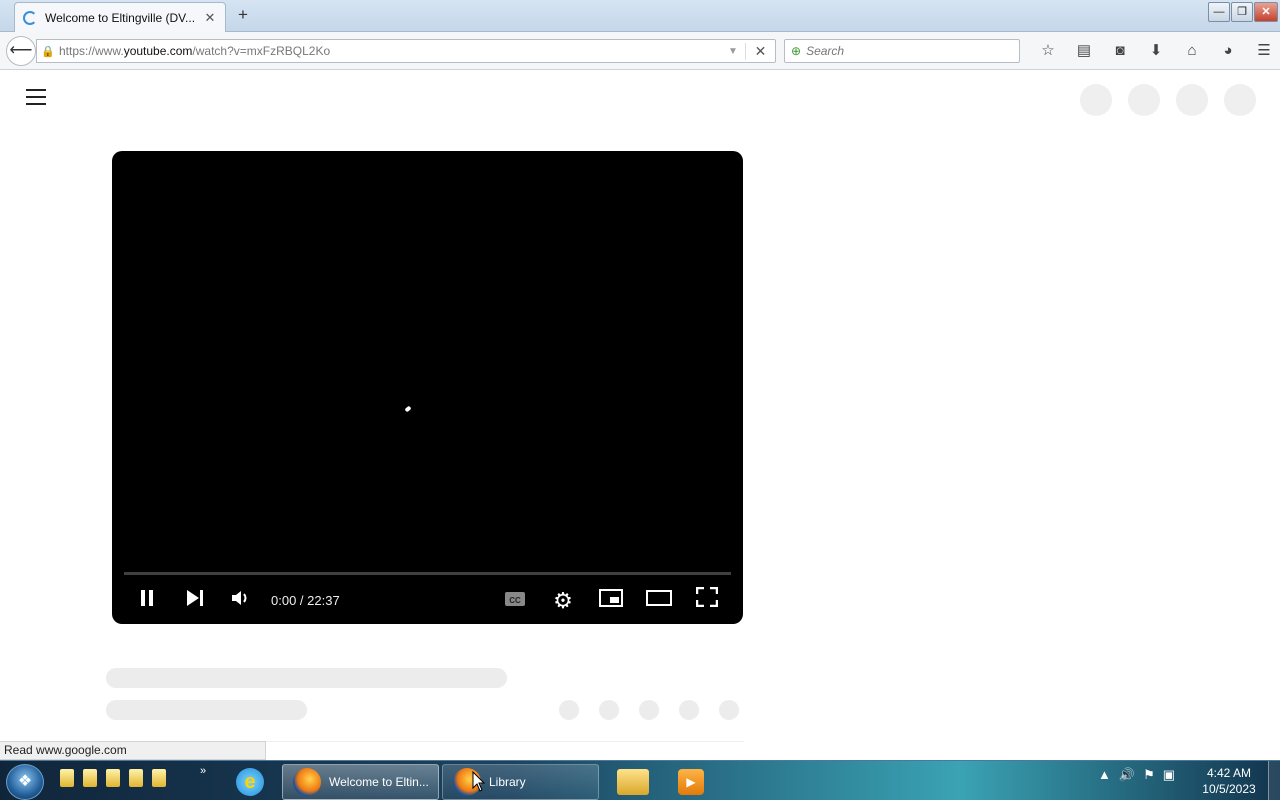  What do you see at coordinates (1127, 775) in the screenshot?
I see `volume-icon: 🔊` at bounding box center [1127, 775].